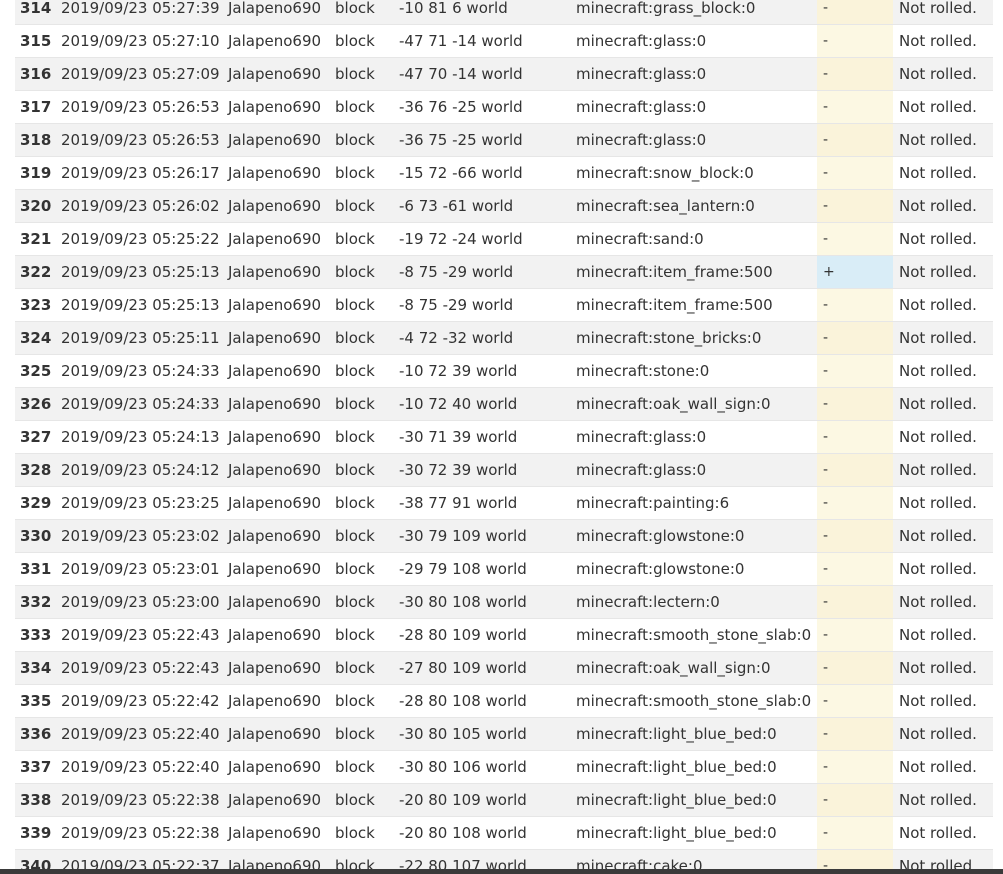  Describe the element at coordinates (35, 173) in the screenshot. I see `row-id: 319` at that location.